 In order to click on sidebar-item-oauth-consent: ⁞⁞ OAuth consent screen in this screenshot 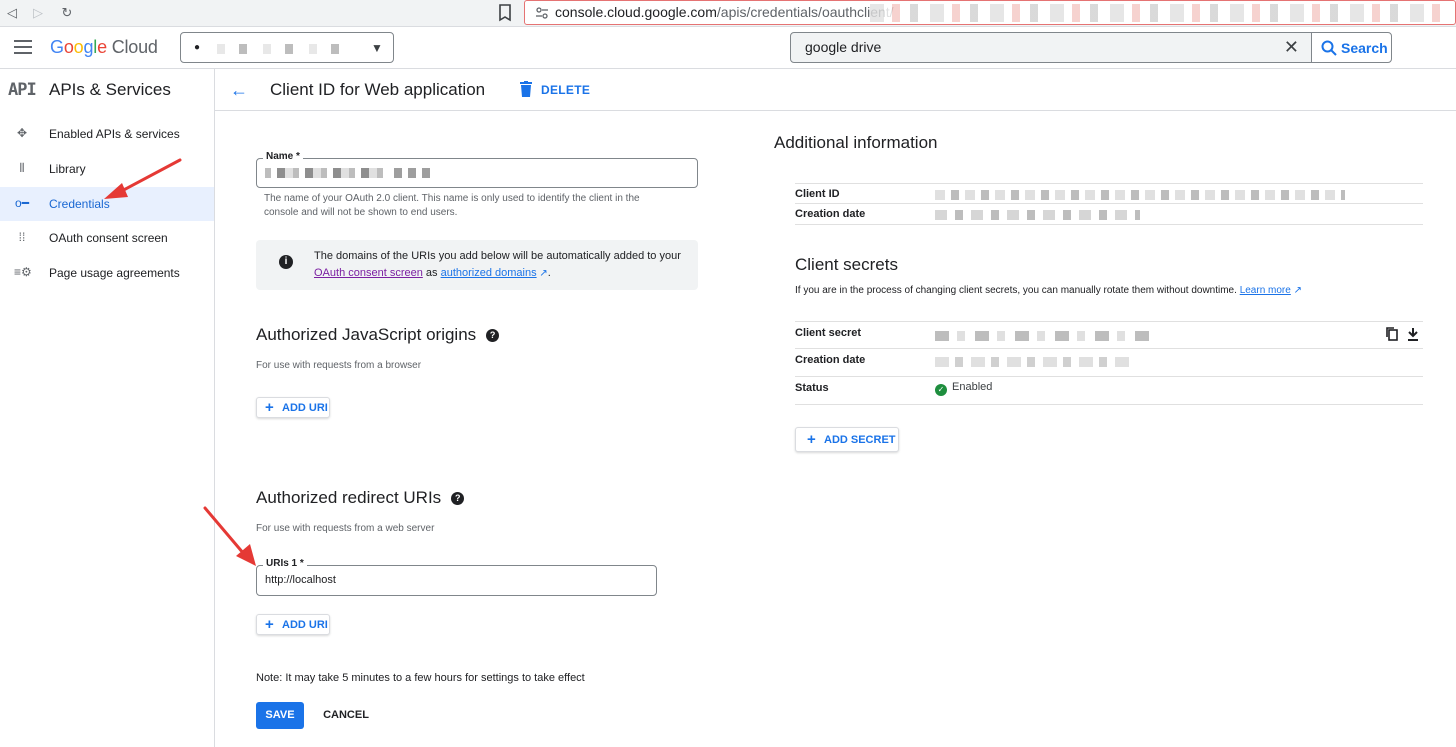, I will do `click(107, 238)`.